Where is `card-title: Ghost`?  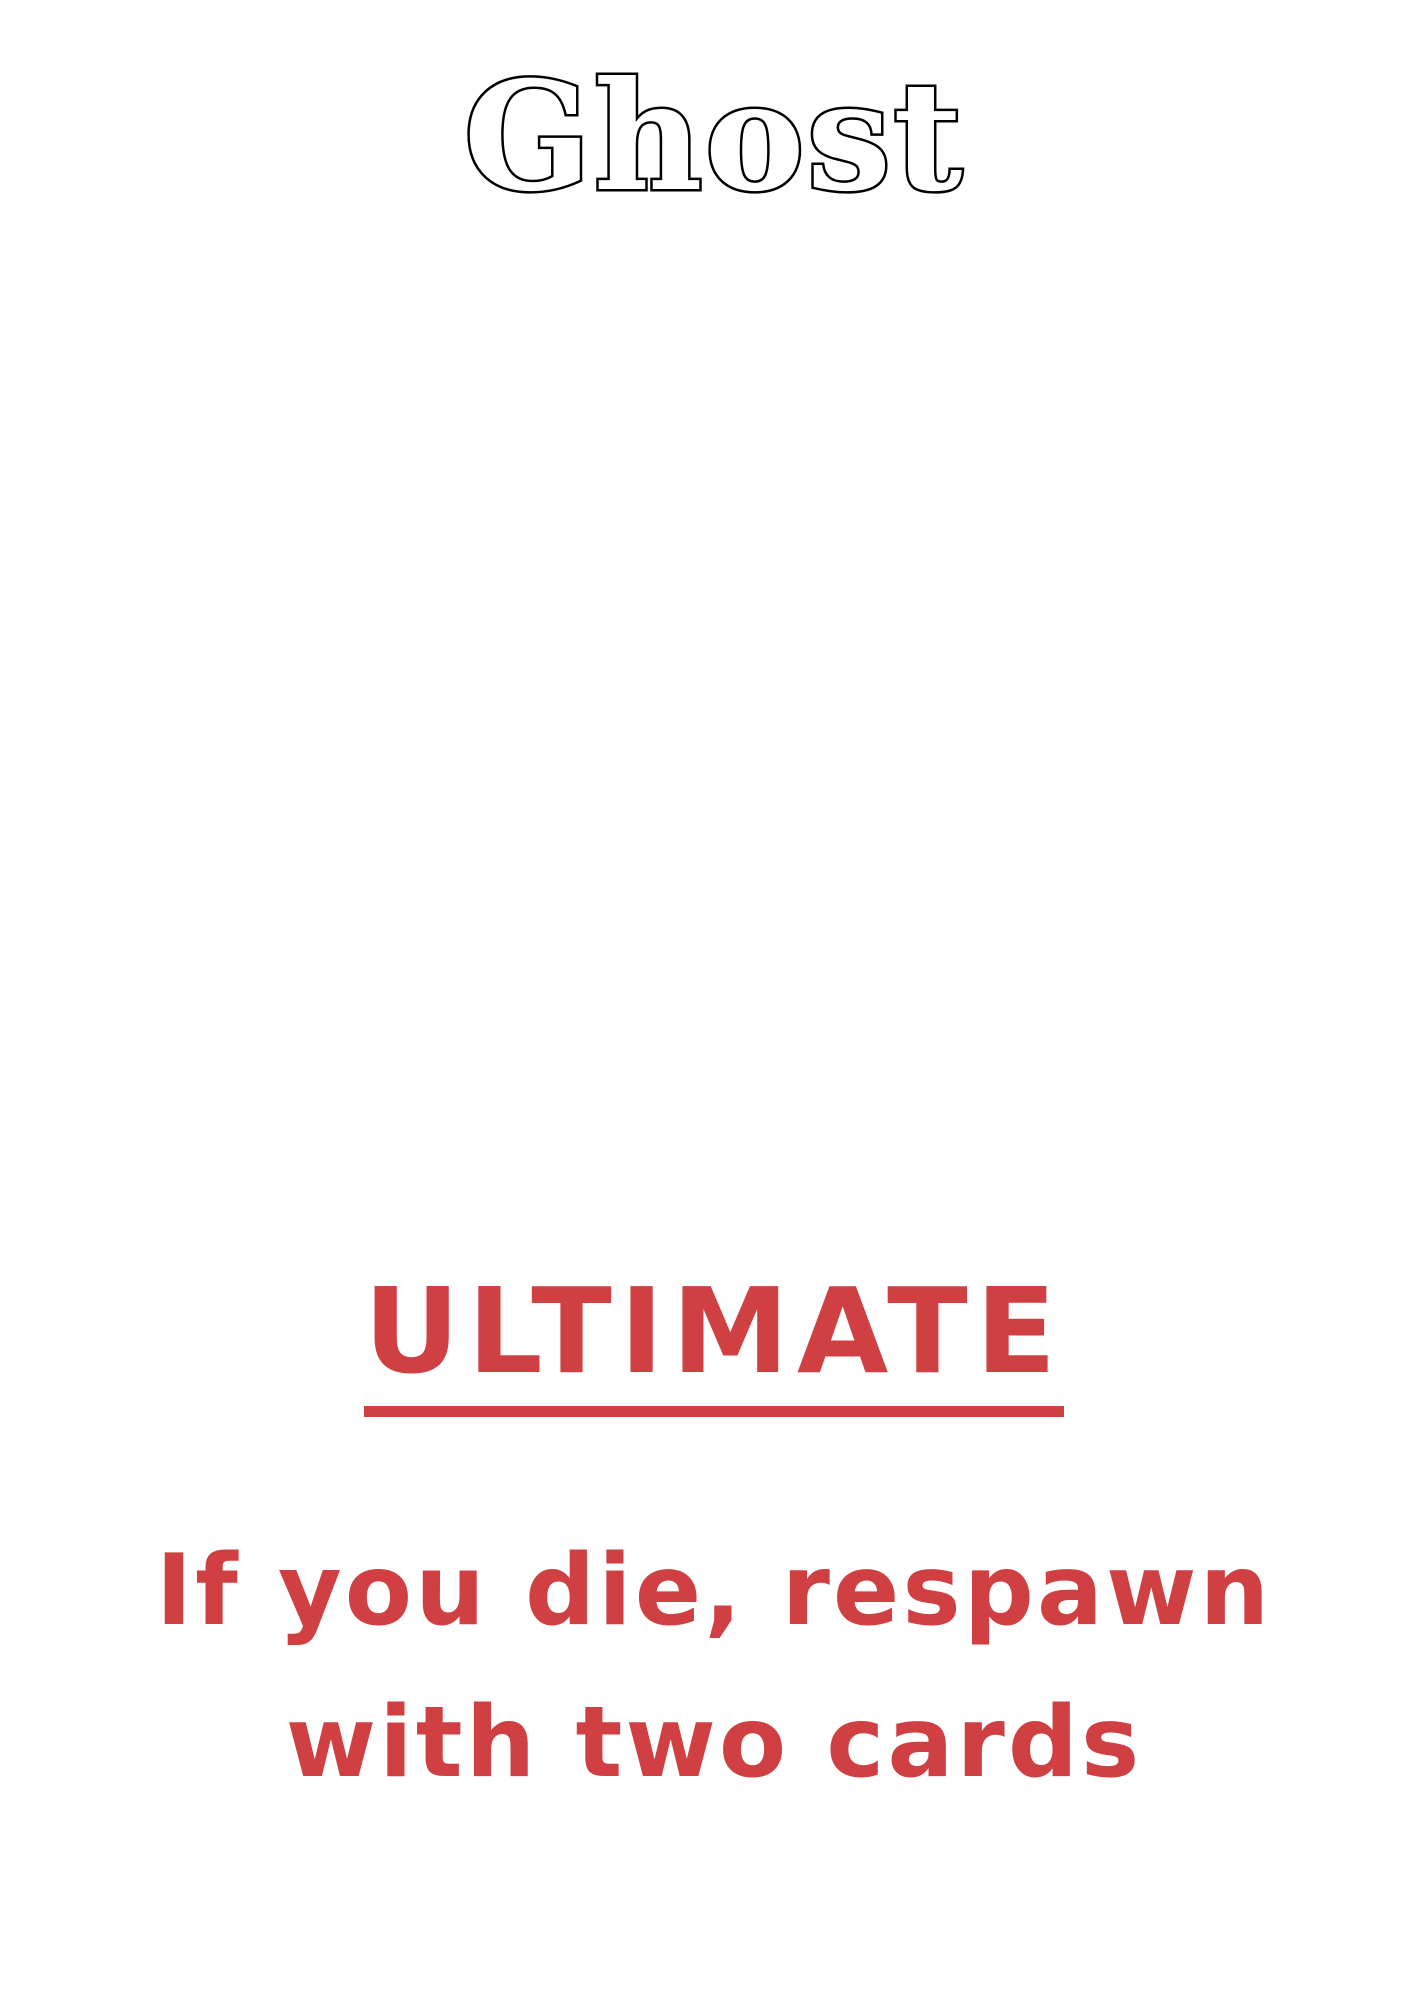 card-title: Ghost is located at coordinates (713, 137).